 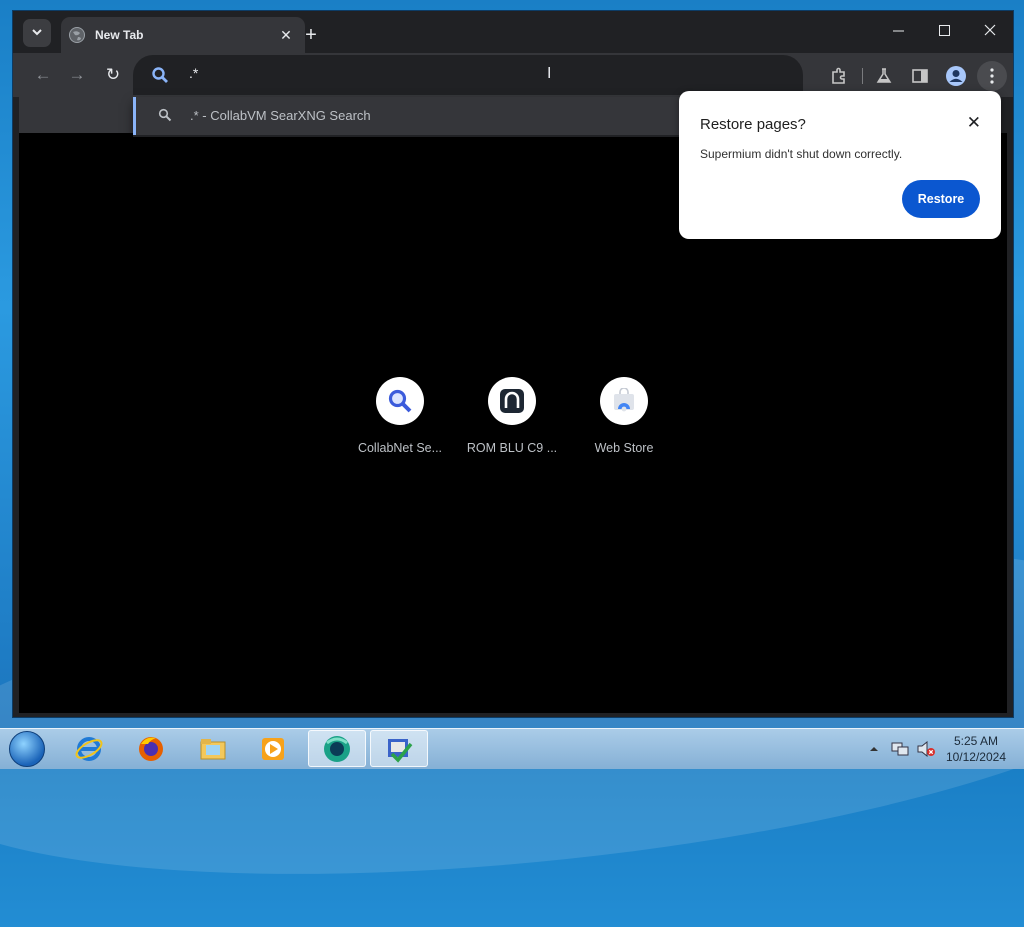 I want to click on clock-date: 10/12/2024, so click(x=975, y=757).